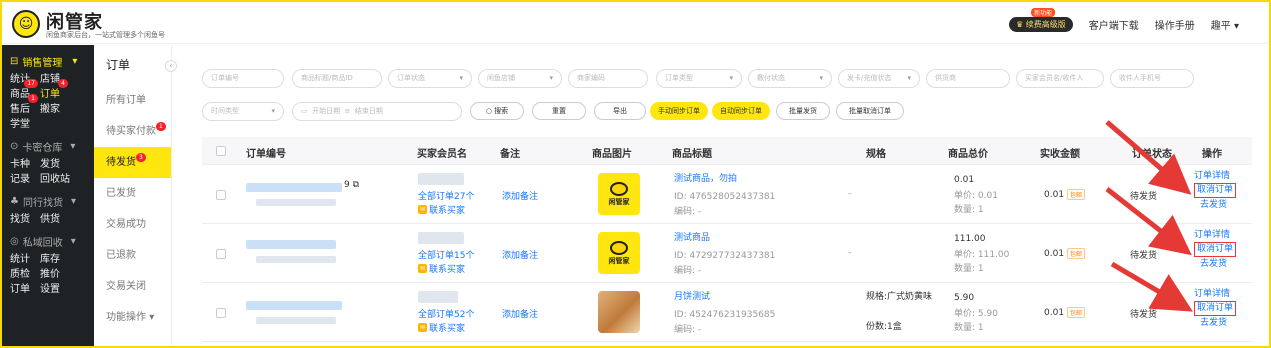 Image resolution: width=1271 pixels, height=348 pixels. I want to click on date-range-picker: ▭ 开始日期 ≡ 结束日期, so click(377, 111).